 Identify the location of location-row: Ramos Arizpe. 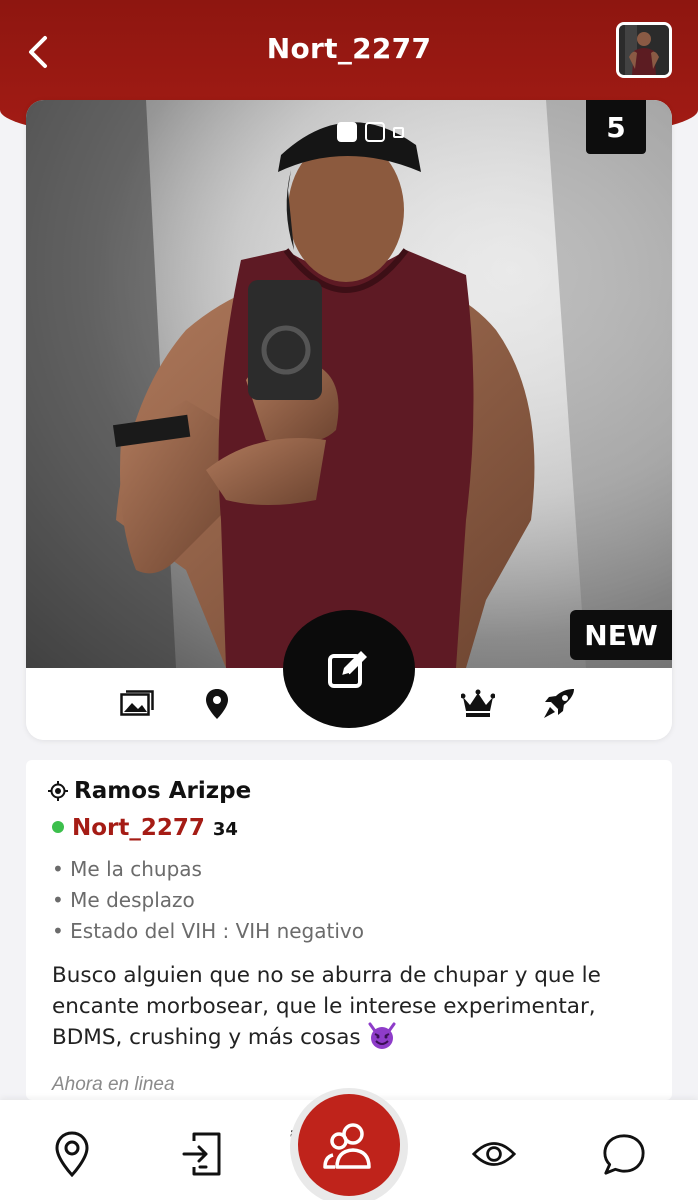
(149, 791).